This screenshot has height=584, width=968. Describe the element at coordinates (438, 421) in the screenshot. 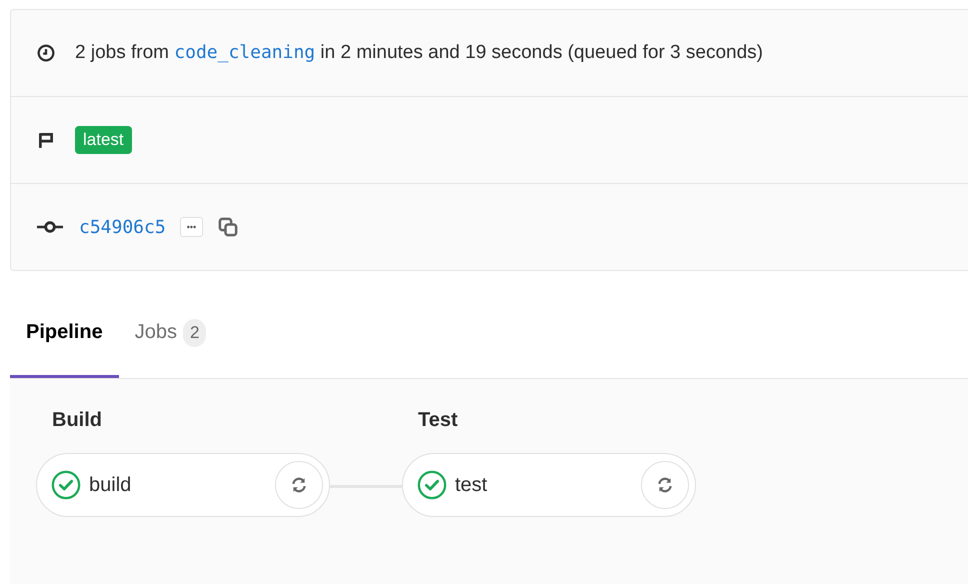

I see `stage-title: Test` at that location.